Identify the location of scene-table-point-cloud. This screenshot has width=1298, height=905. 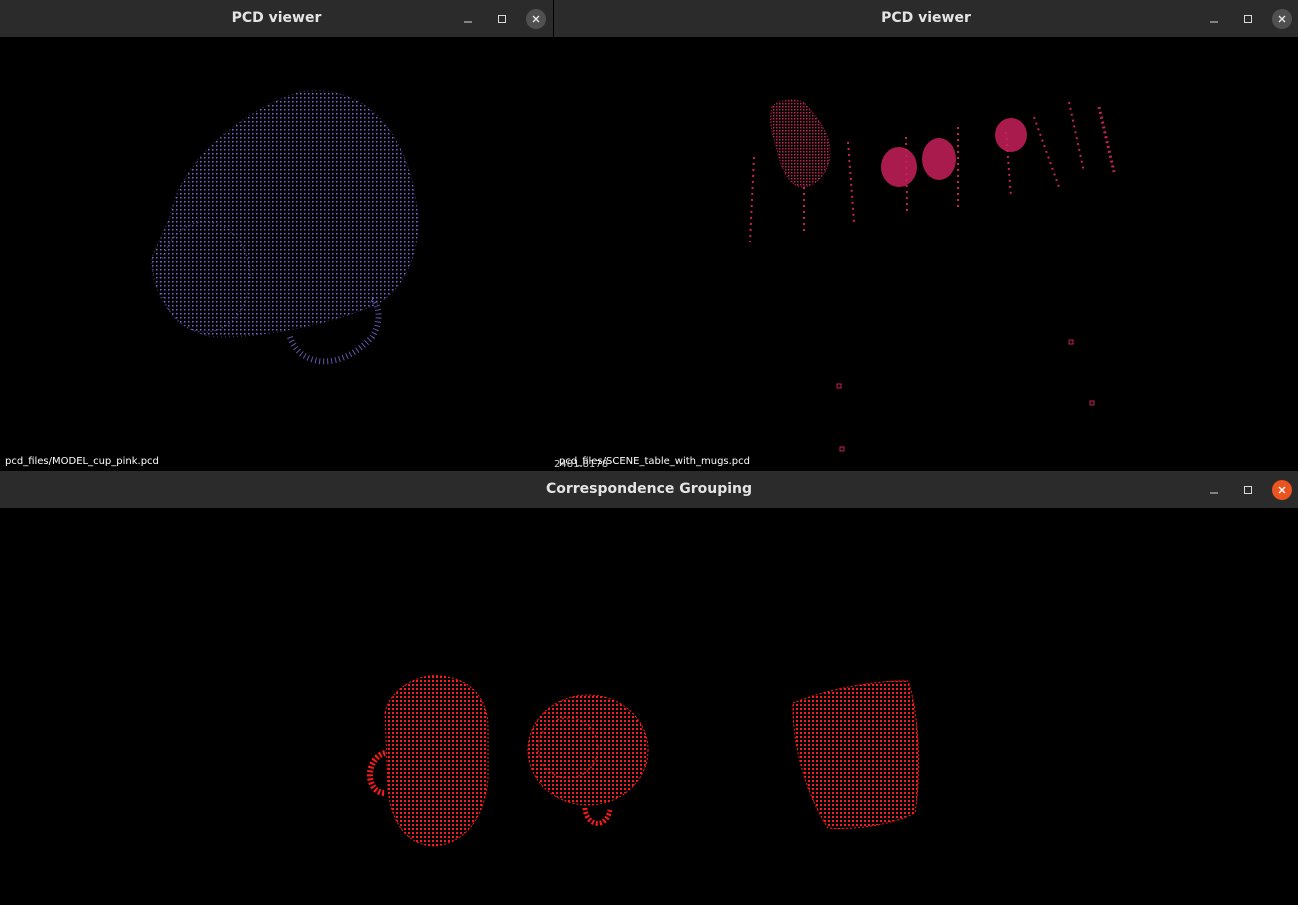
(932, 275).